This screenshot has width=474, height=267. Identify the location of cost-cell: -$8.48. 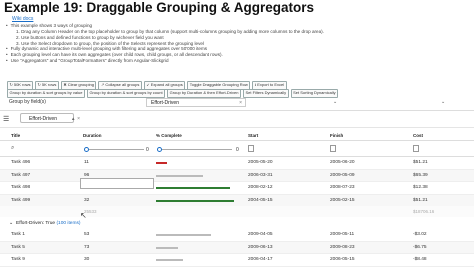
(420, 259).